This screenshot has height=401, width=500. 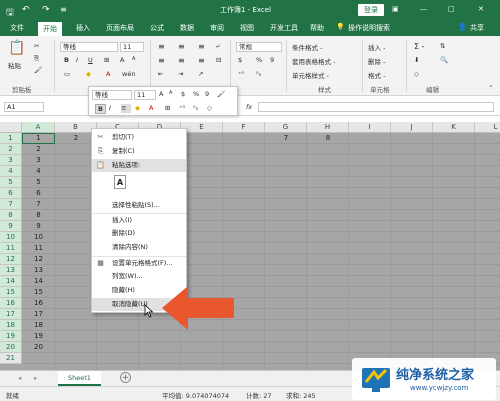 I want to click on menu-insert: 插入(I), so click(x=139, y=219).